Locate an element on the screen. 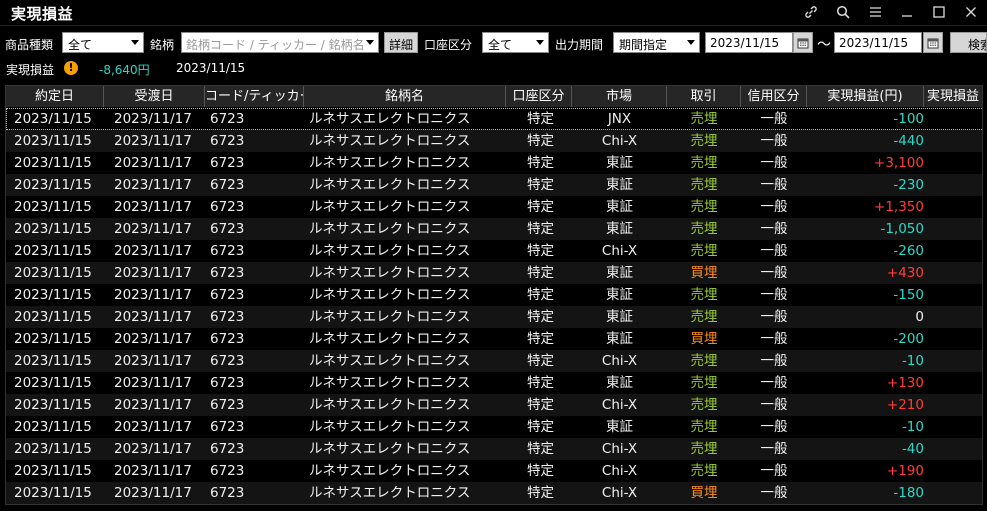  col-header-account: 口座区分 is located at coordinates (539, 96).